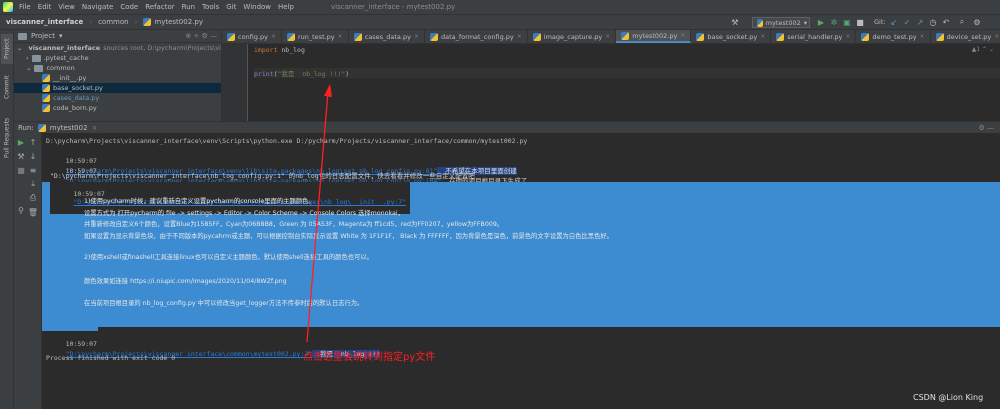  Describe the element at coordinates (507, 127) in the screenshot. I see `run-panel-header: Run: mytest002 × ⚙ —` at that location.